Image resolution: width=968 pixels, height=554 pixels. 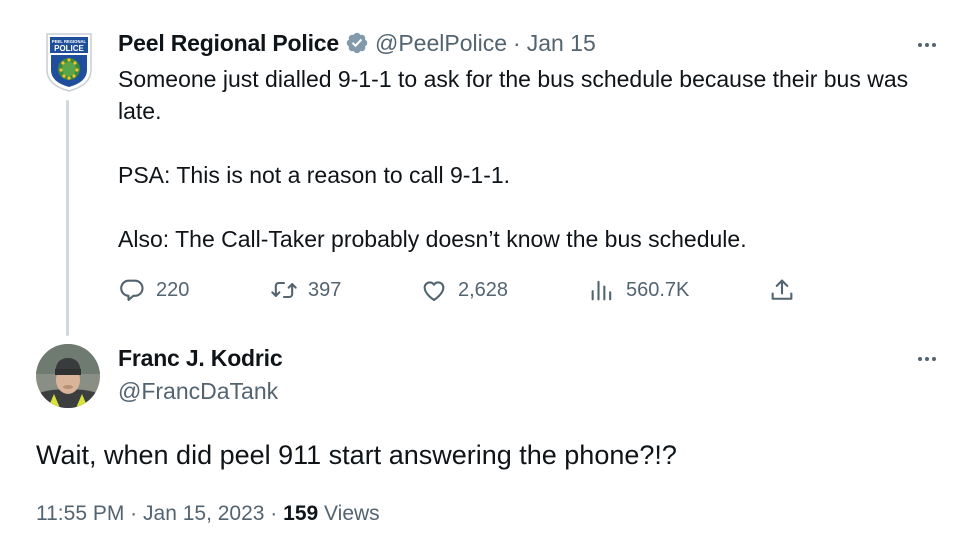 I want to click on tweet-meta: 11:55 PM · Jan 15, 2023 · 159 Views, so click(x=208, y=514).